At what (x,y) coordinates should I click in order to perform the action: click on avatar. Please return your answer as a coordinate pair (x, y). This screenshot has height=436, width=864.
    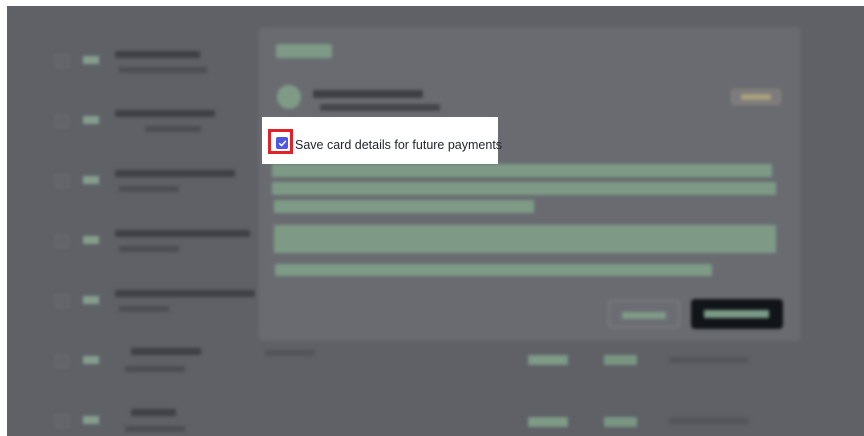
    Looking at the image, I should click on (289, 97).